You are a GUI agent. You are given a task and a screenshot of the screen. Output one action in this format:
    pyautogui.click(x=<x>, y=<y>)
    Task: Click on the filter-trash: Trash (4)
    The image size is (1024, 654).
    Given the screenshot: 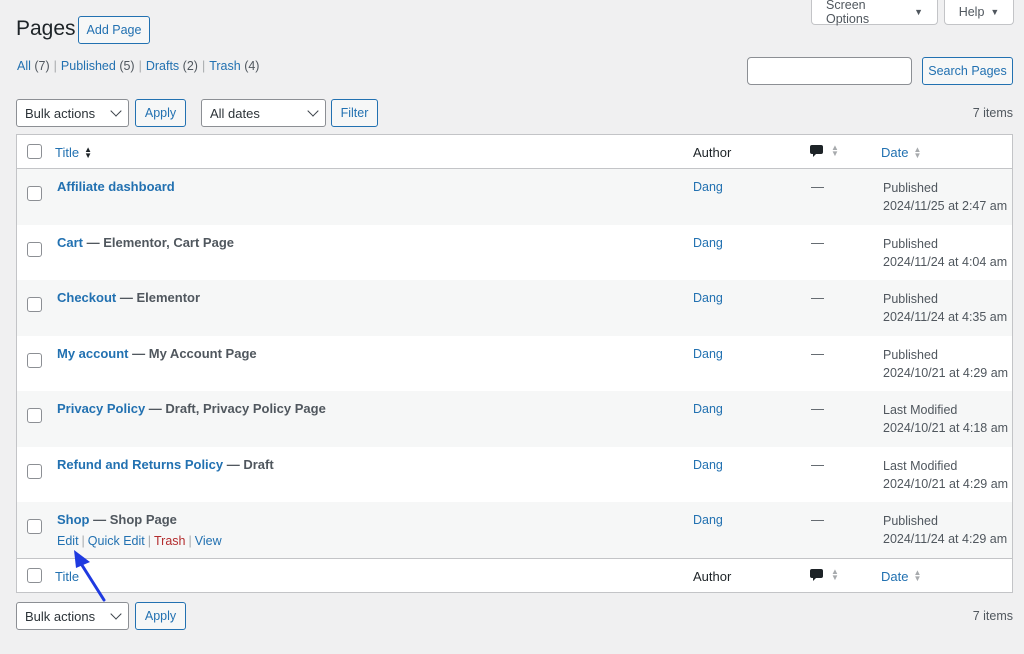 What is the action you would take?
    pyautogui.click(x=234, y=66)
    